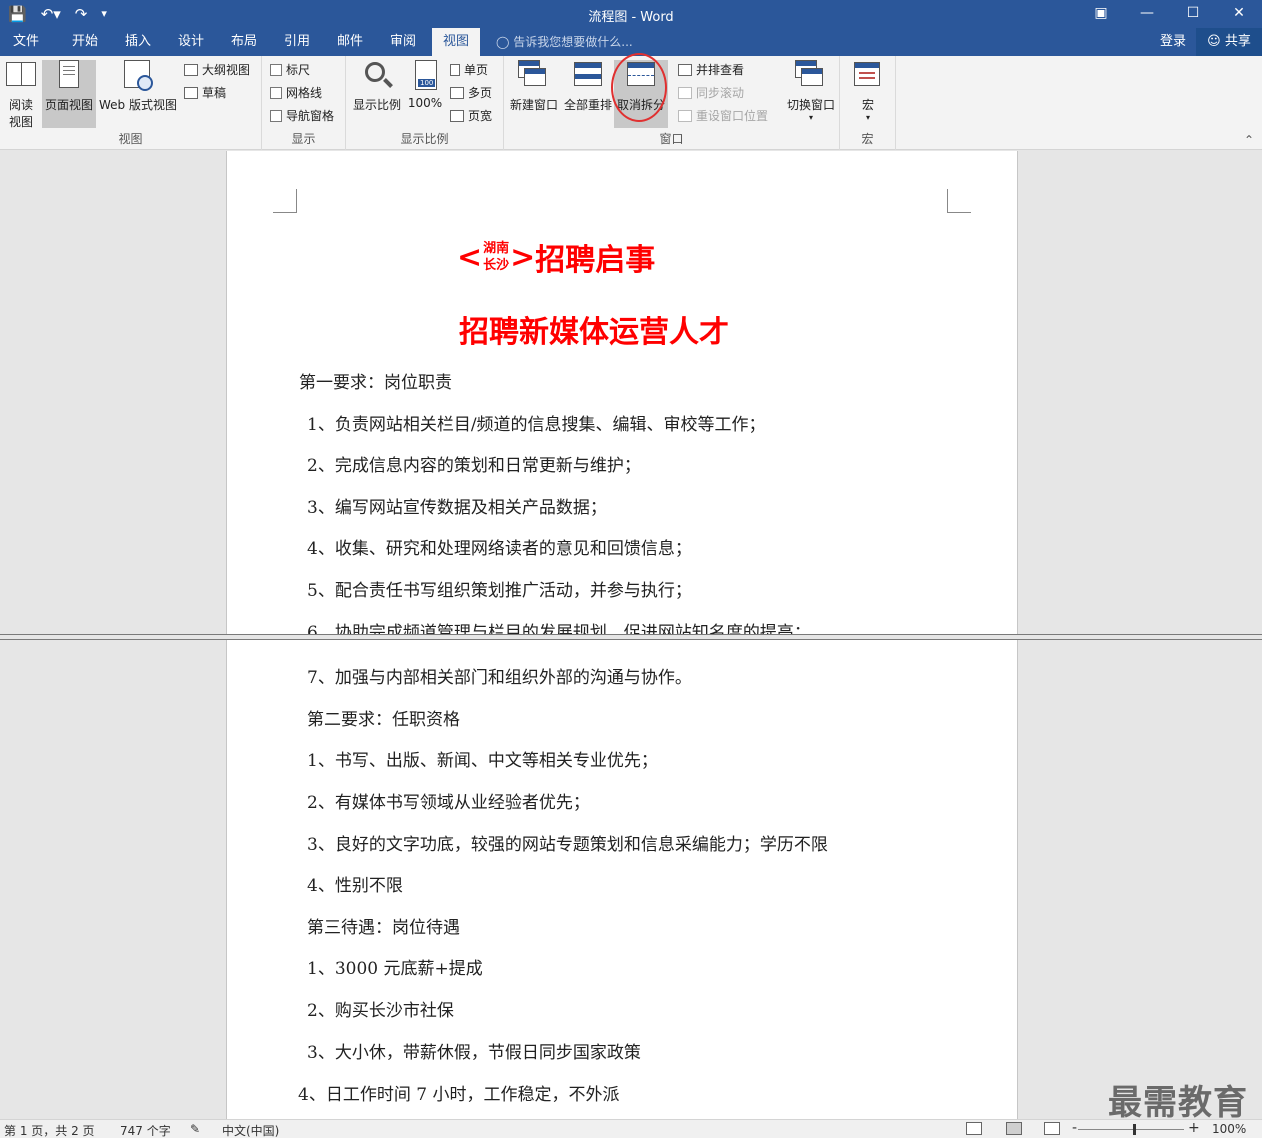 The image size is (1262, 1138). Describe the element at coordinates (482, 761) in the screenshot. I see `paragraph: 1、书写、出版、新闻、中文等相关专业优先；` at that location.